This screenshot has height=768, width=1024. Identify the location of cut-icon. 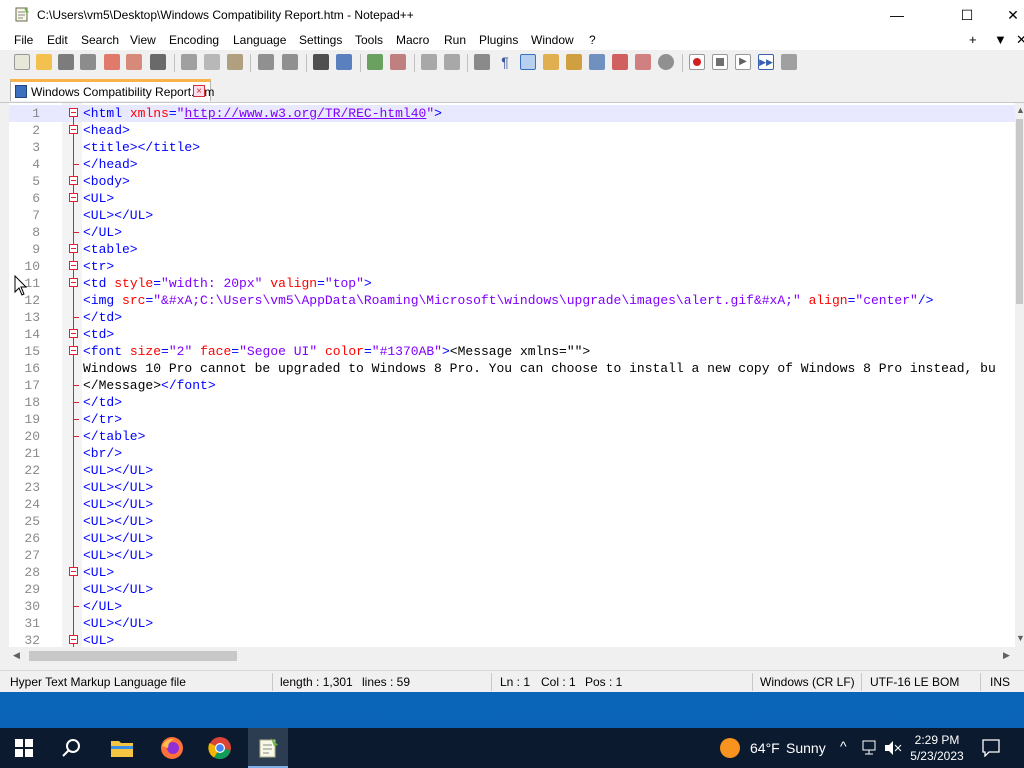
(189, 62).